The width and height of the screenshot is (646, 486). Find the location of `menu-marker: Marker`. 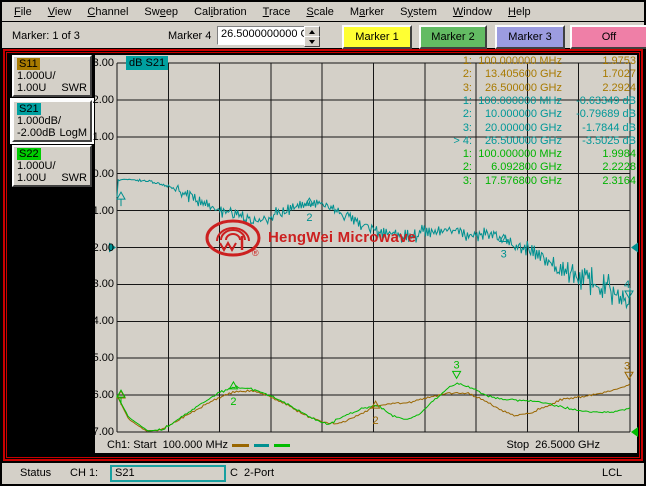

menu-marker: Marker is located at coordinates (367, 12).